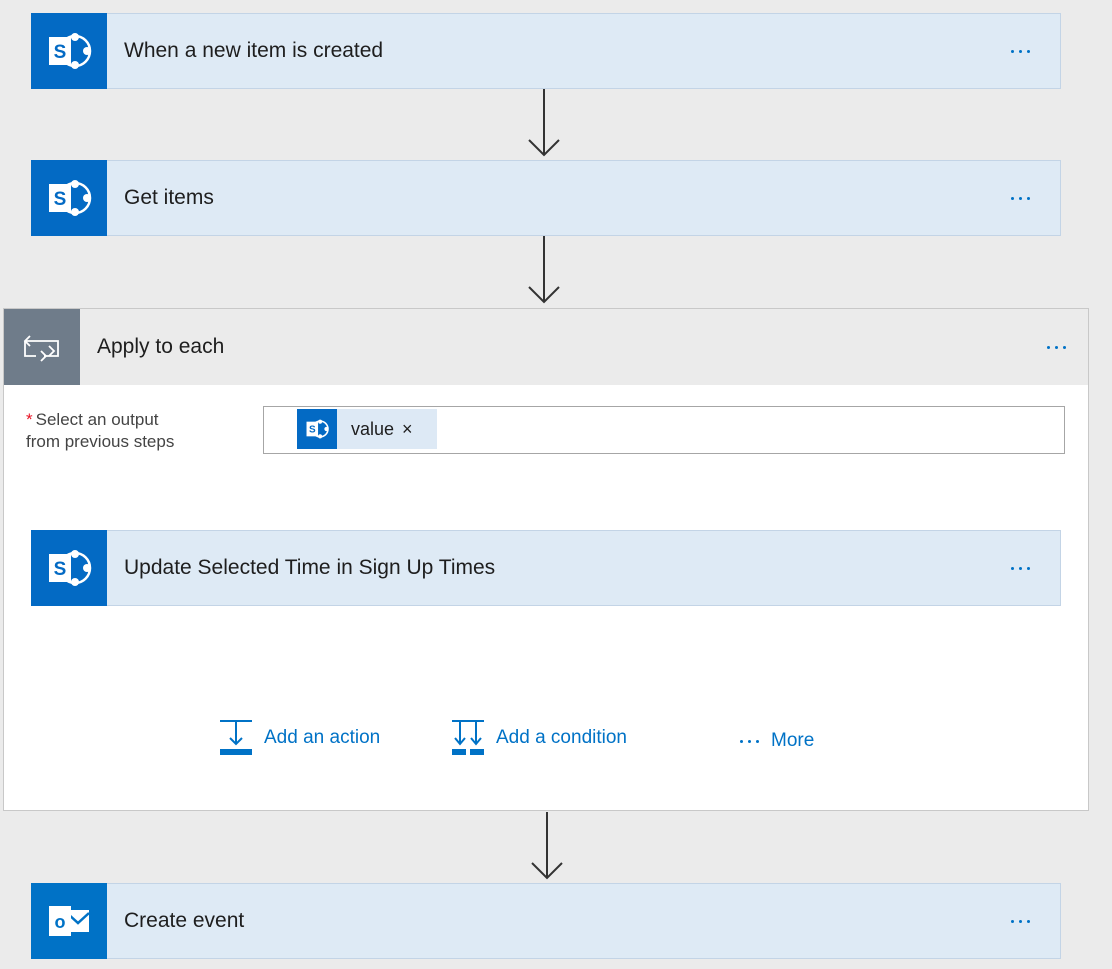 This screenshot has width=1112, height=969. I want to click on required-marker: *, so click(29, 419).